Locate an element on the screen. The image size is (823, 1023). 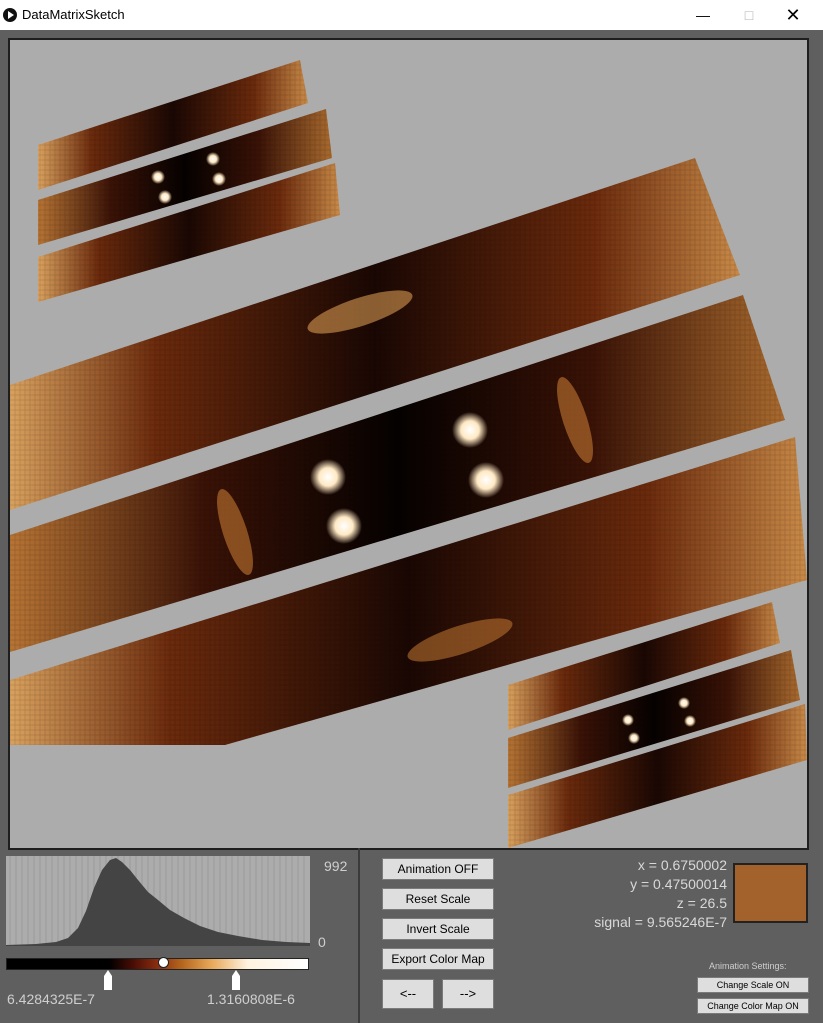
scale-min-handle is located at coordinates (108, 980).